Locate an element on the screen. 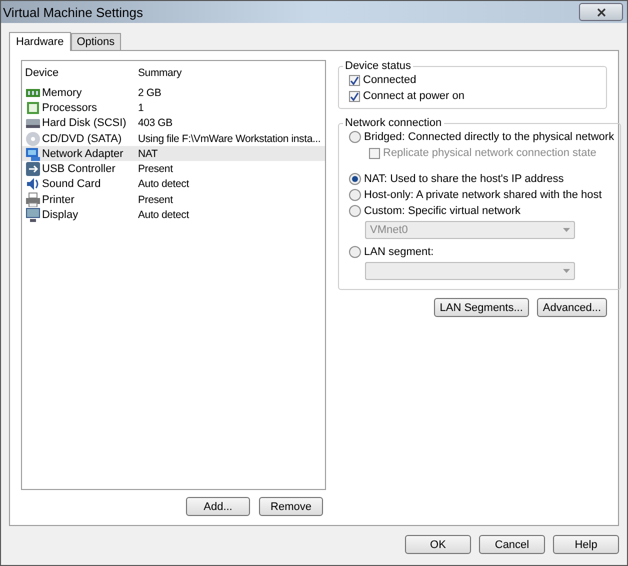  device-row: Processors 1 is located at coordinates (173, 108).